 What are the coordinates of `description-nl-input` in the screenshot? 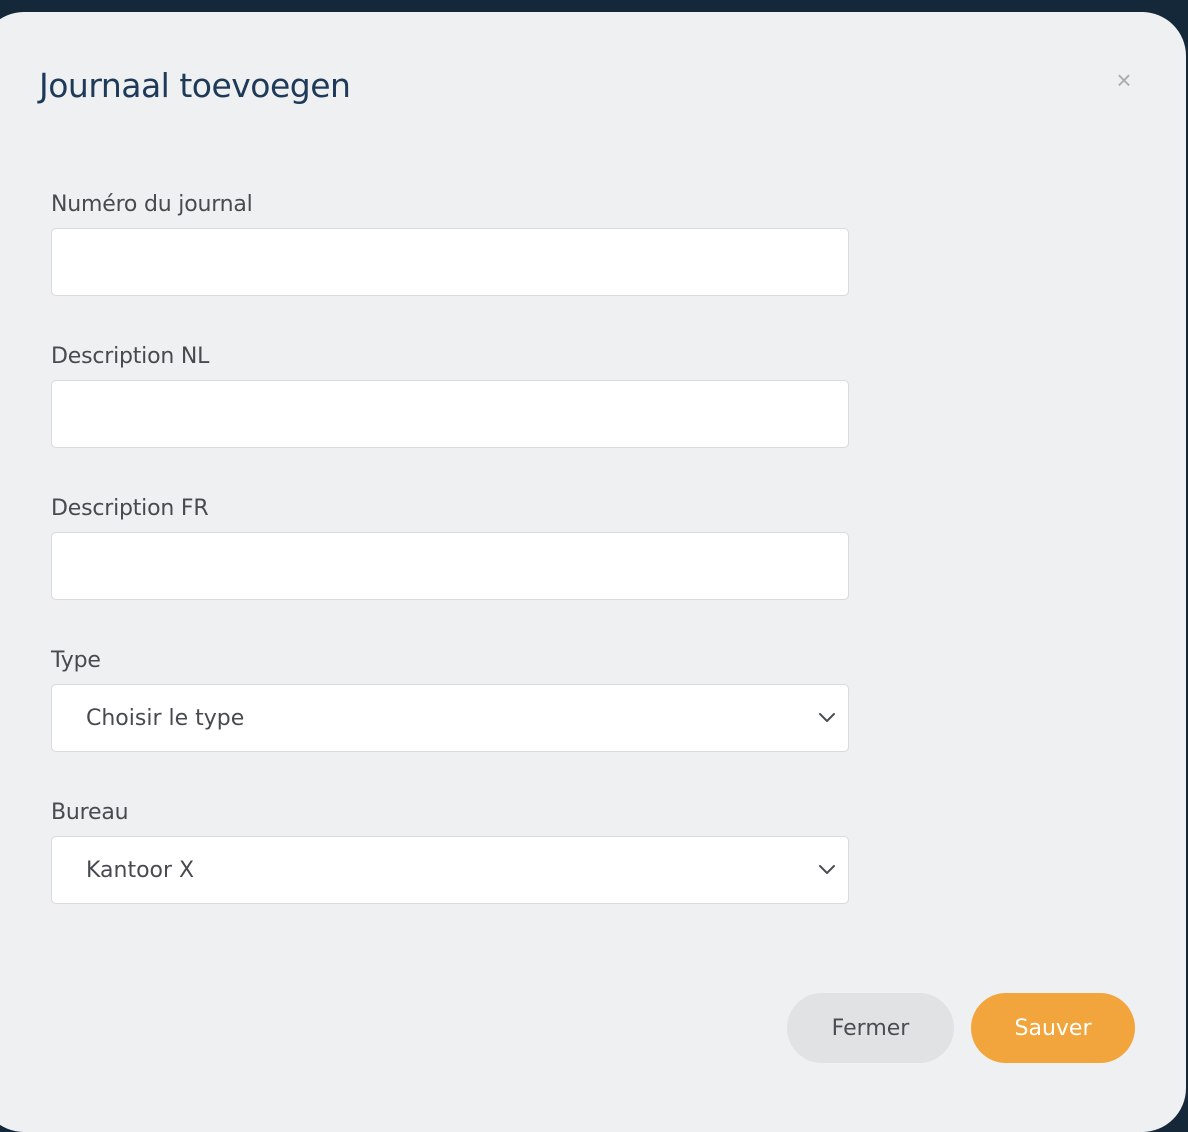 It's located at (450, 414).